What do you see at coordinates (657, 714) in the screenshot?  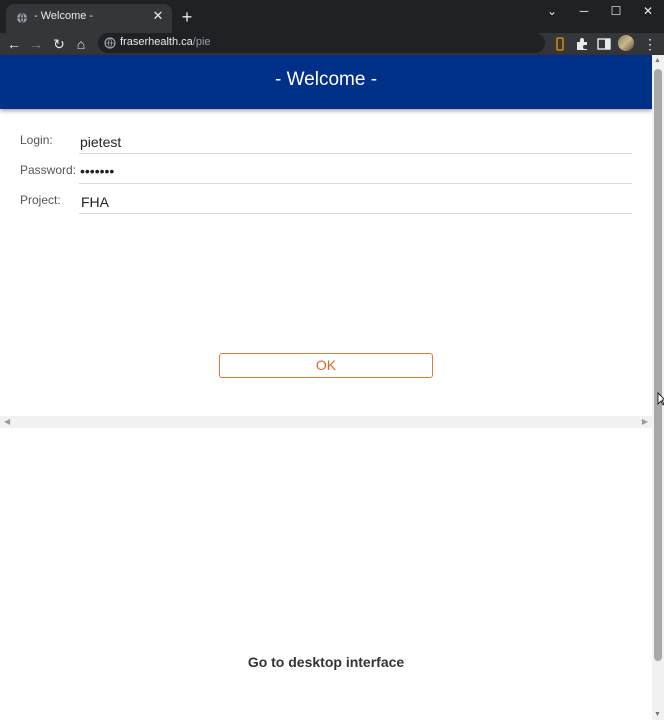 I see `scroll-down-icon: ▼` at bounding box center [657, 714].